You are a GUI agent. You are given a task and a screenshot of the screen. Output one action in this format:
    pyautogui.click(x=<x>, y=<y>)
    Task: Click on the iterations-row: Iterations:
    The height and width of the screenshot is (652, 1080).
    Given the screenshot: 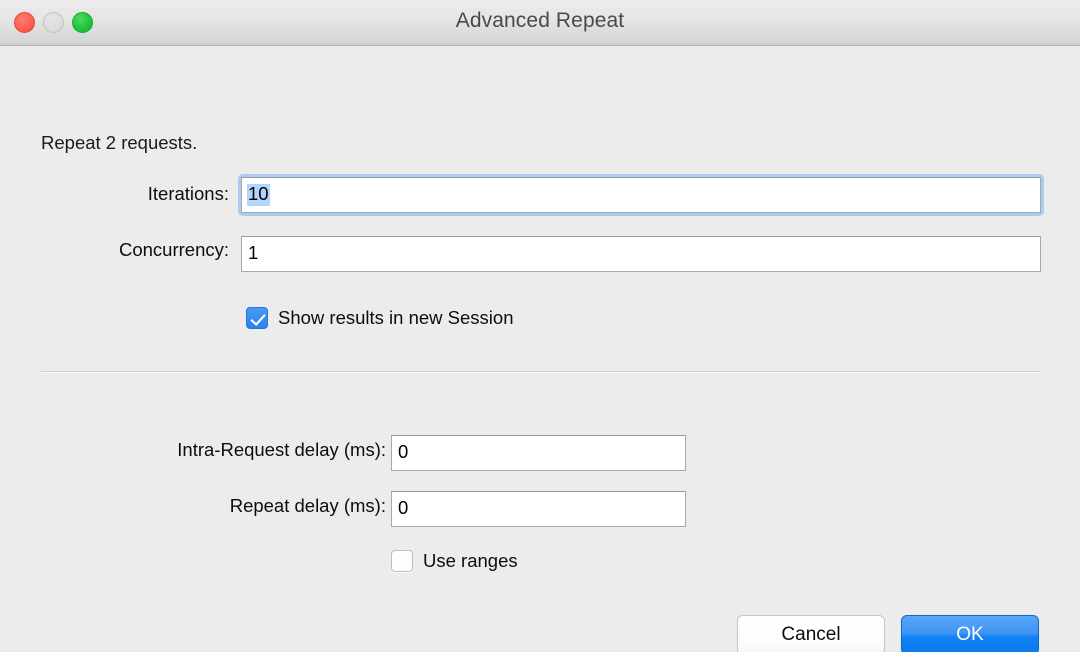 What is the action you would take?
    pyautogui.click(x=166, y=194)
    